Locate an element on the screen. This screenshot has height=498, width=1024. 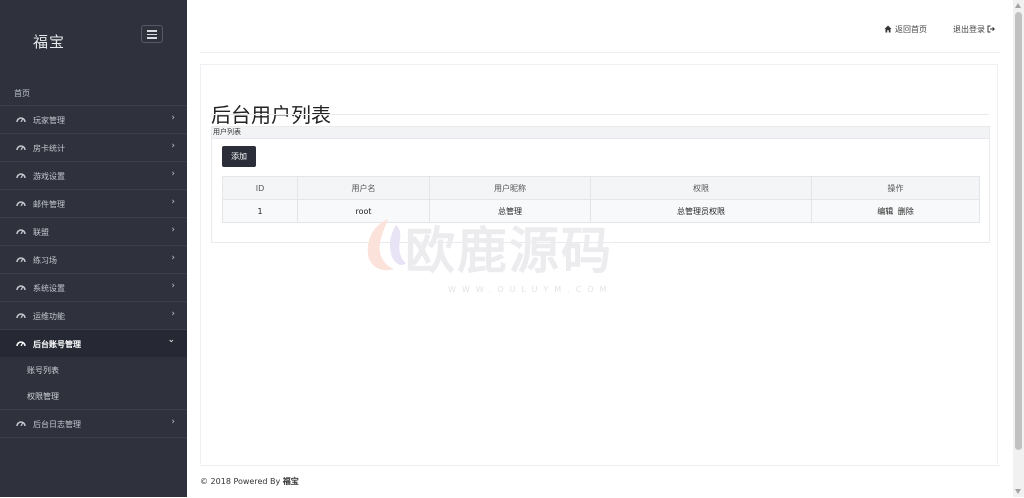
sidebar-item-game-settings: 游戏设置 › is located at coordinates (93, 175).